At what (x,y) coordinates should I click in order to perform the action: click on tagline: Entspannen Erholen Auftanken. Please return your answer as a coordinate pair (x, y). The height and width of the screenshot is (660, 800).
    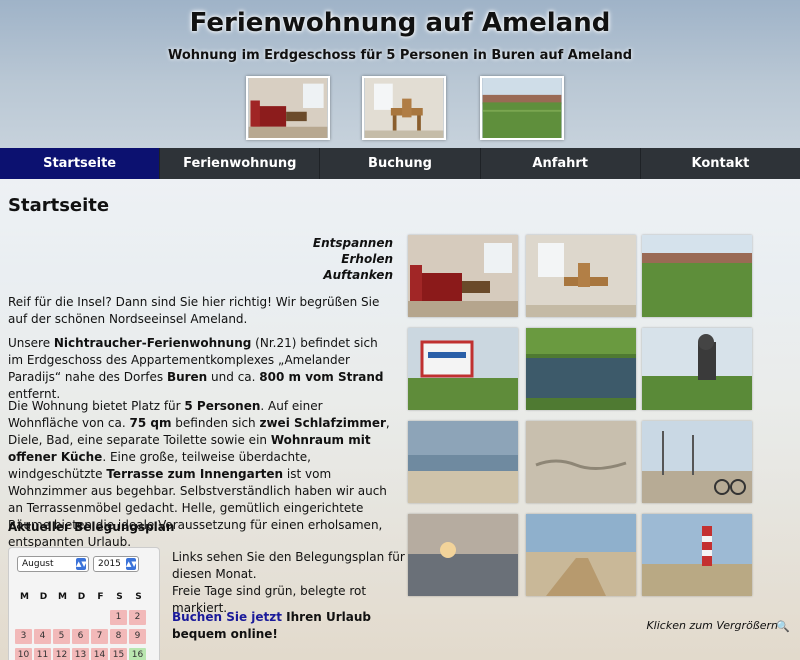
    Looking at the image, I should click on (353, 259).